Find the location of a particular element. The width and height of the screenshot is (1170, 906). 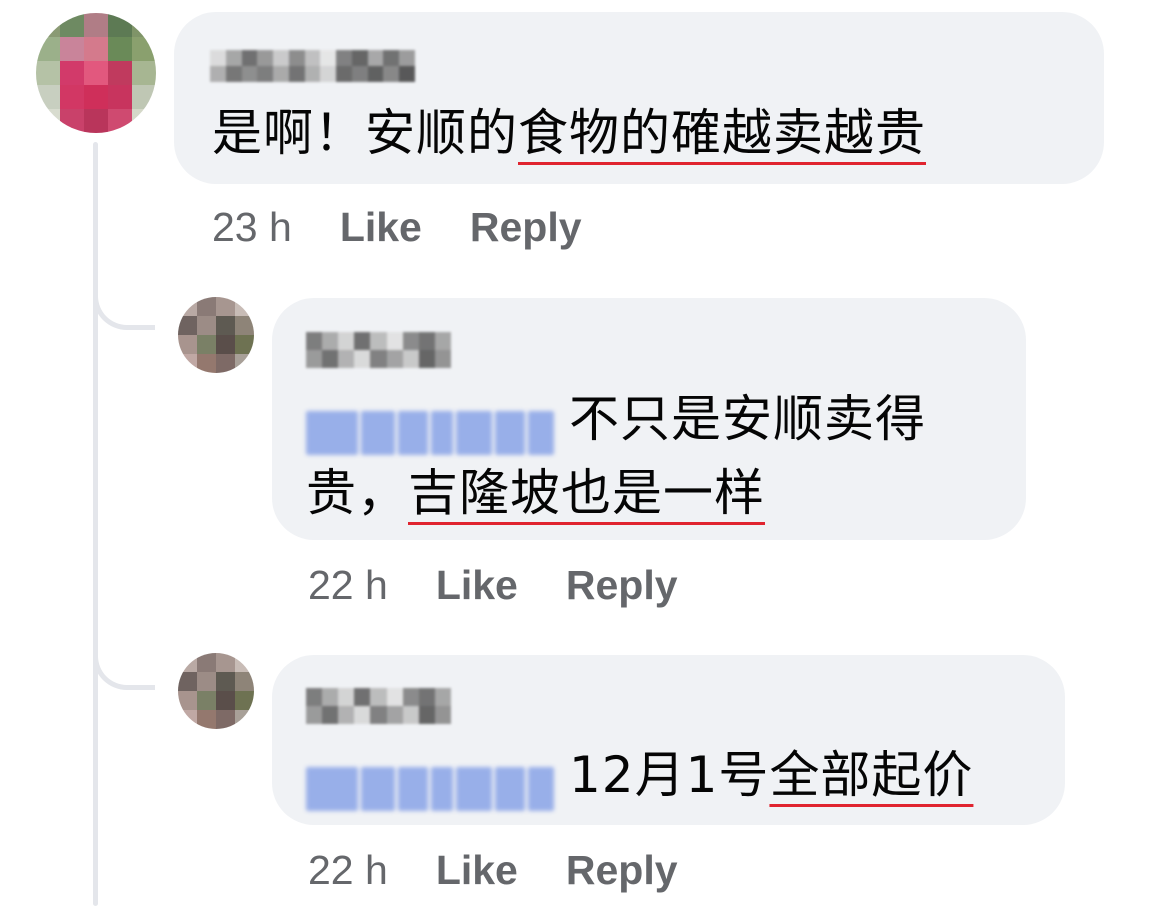

comment-actions: 23 h Like Reply is located at coordinates (397, 227).